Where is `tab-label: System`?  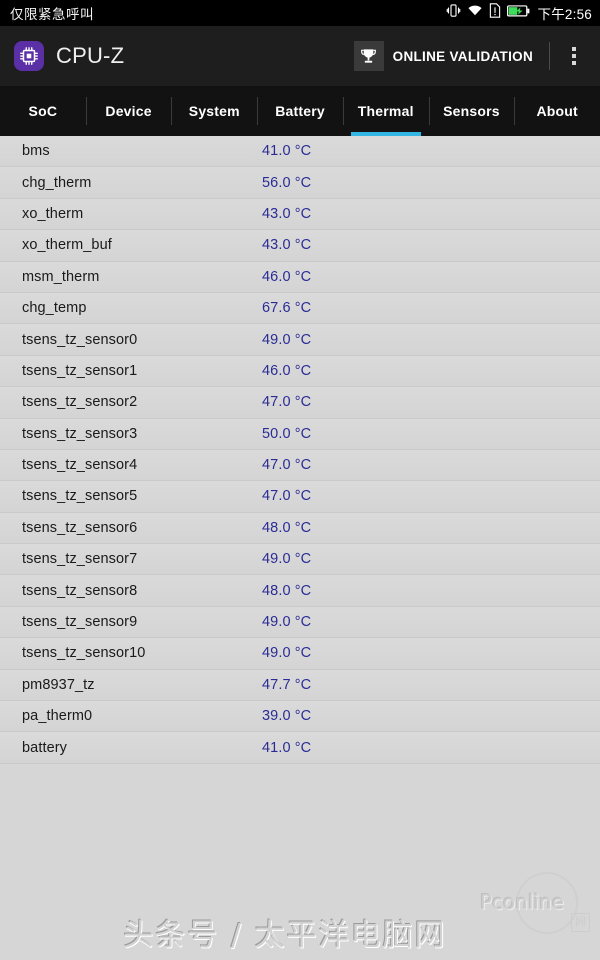 tab-label: System is located at coordinates (214, 111).